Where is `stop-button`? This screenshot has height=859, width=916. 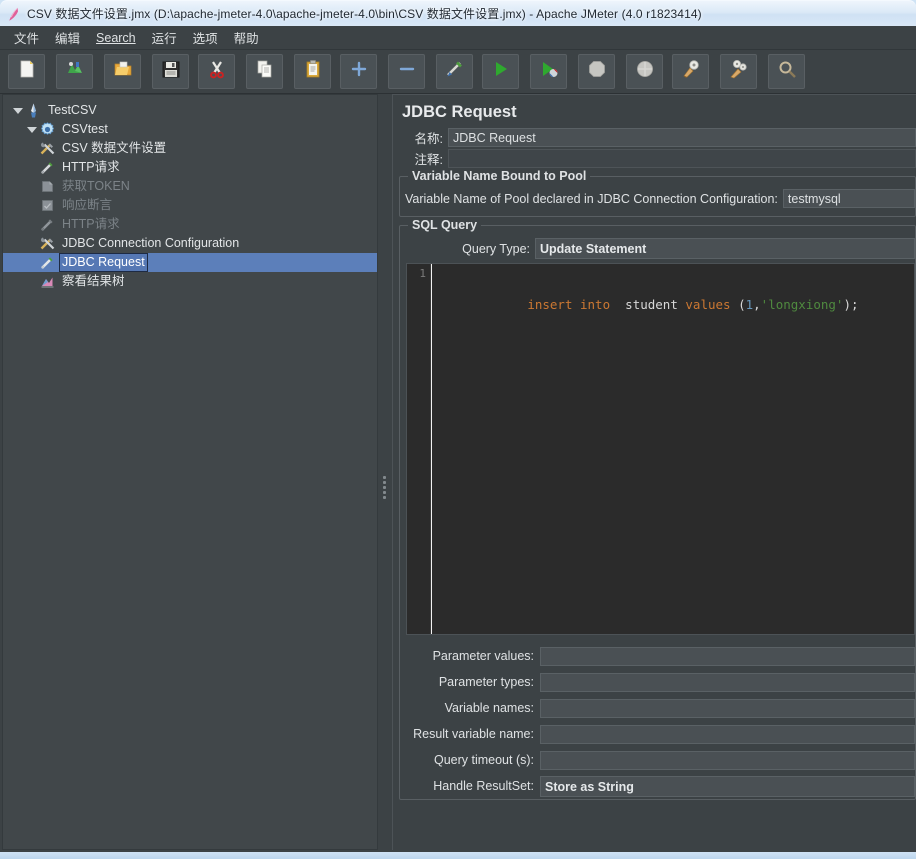
stop-button is located at coordinates (596, 71).